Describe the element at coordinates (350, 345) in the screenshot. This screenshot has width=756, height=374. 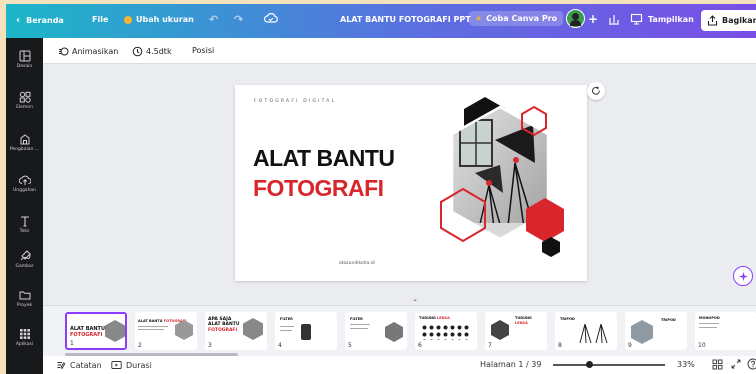
I see `thumbnail-number: 5` at that location.